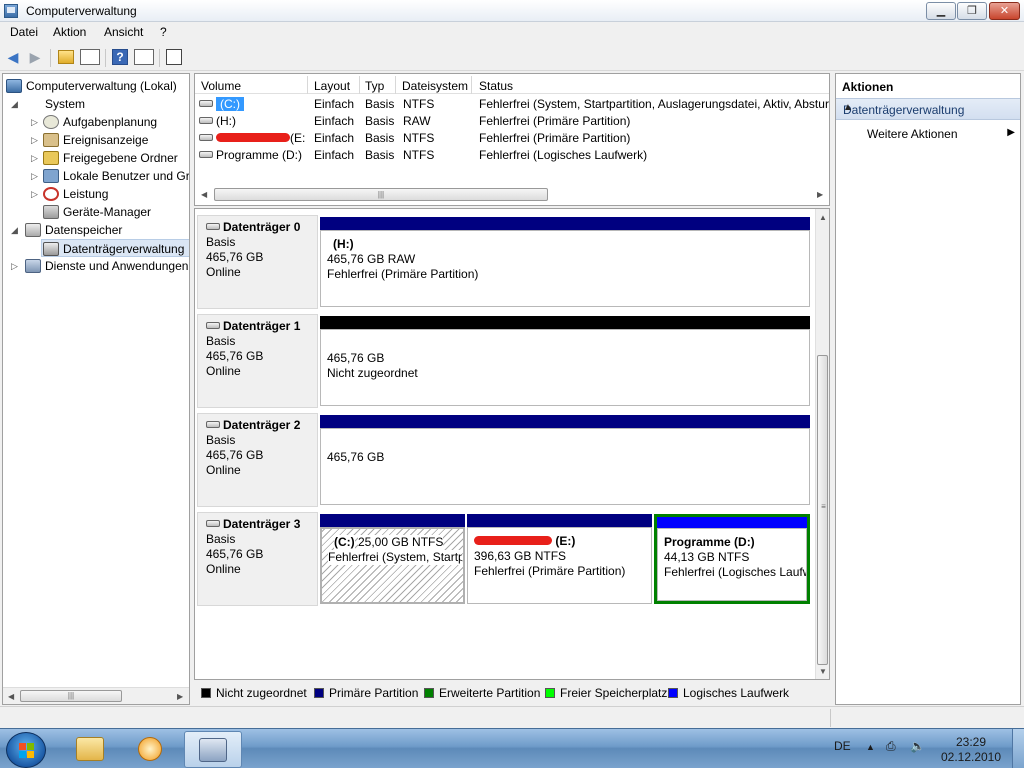 This screenshot has height=768, width=1024. What do you see at coordinates (435, 86) in the screenshot?
I see `column-header-dateisystem: Dateisystem` at bounding box center [435, 86].